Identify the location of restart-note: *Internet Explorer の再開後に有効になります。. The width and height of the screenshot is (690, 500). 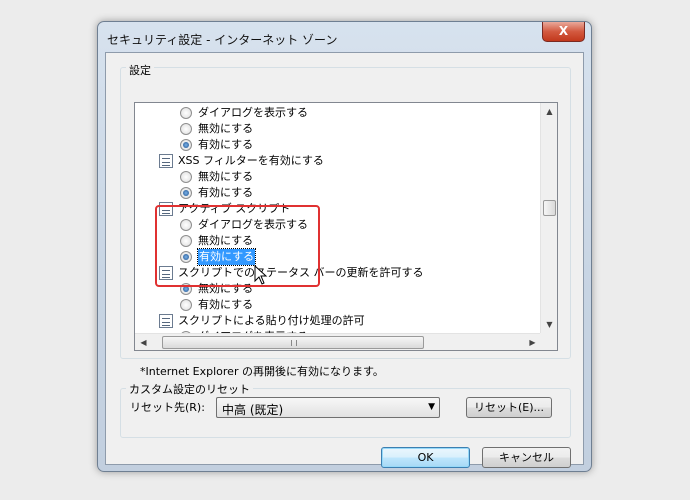
(262, 371).